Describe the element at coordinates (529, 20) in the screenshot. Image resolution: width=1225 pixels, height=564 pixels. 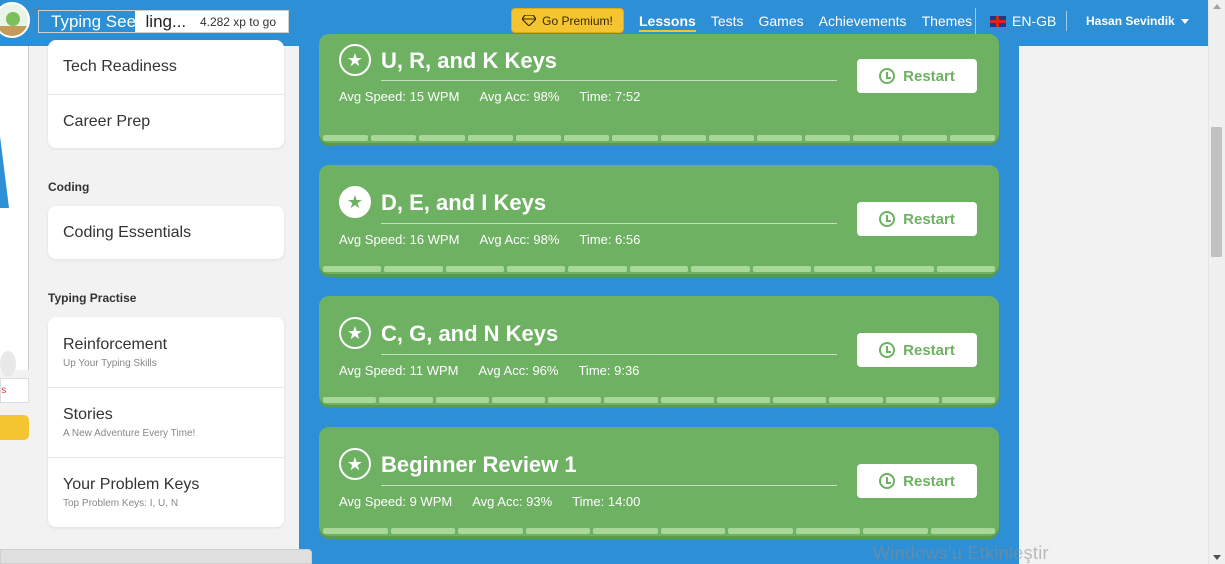
I see `diamond-icon` at that location.